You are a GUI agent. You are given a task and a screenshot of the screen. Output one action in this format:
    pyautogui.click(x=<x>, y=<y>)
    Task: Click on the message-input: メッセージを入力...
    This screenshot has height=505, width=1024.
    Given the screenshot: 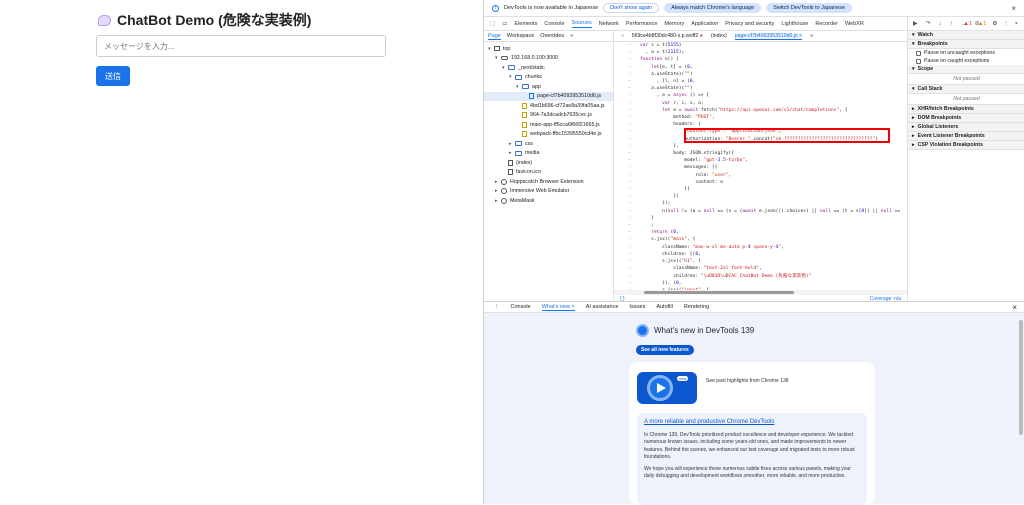 What is the action you would take?
    pyautogui.click(x=241, y=46)
    